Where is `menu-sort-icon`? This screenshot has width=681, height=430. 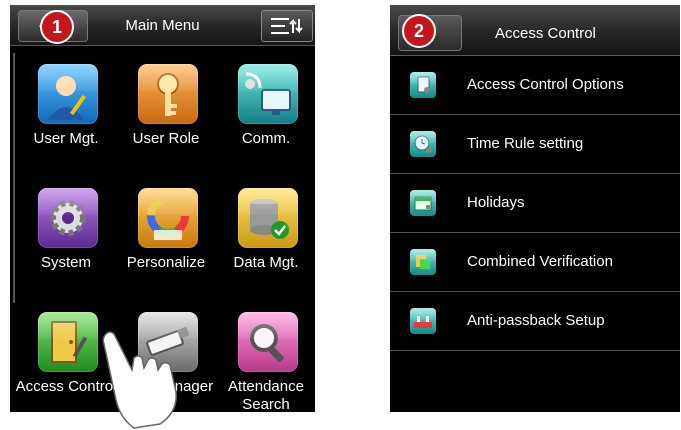
menu-sort-icon is located at coordinates (287, 26).